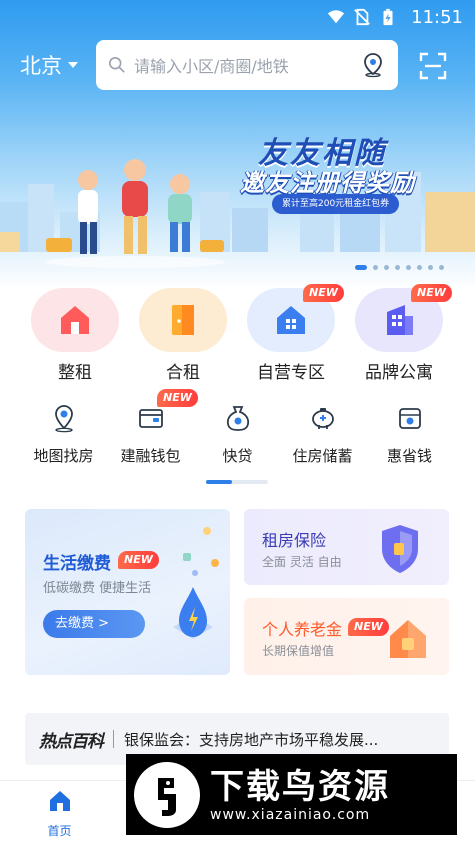 This screenshot has width=475, height=846. What do you see at coordinates (298, 651) in the screenshot?
I see `card-subtitle: 长期保值增值` at bounding box center [298, 651].